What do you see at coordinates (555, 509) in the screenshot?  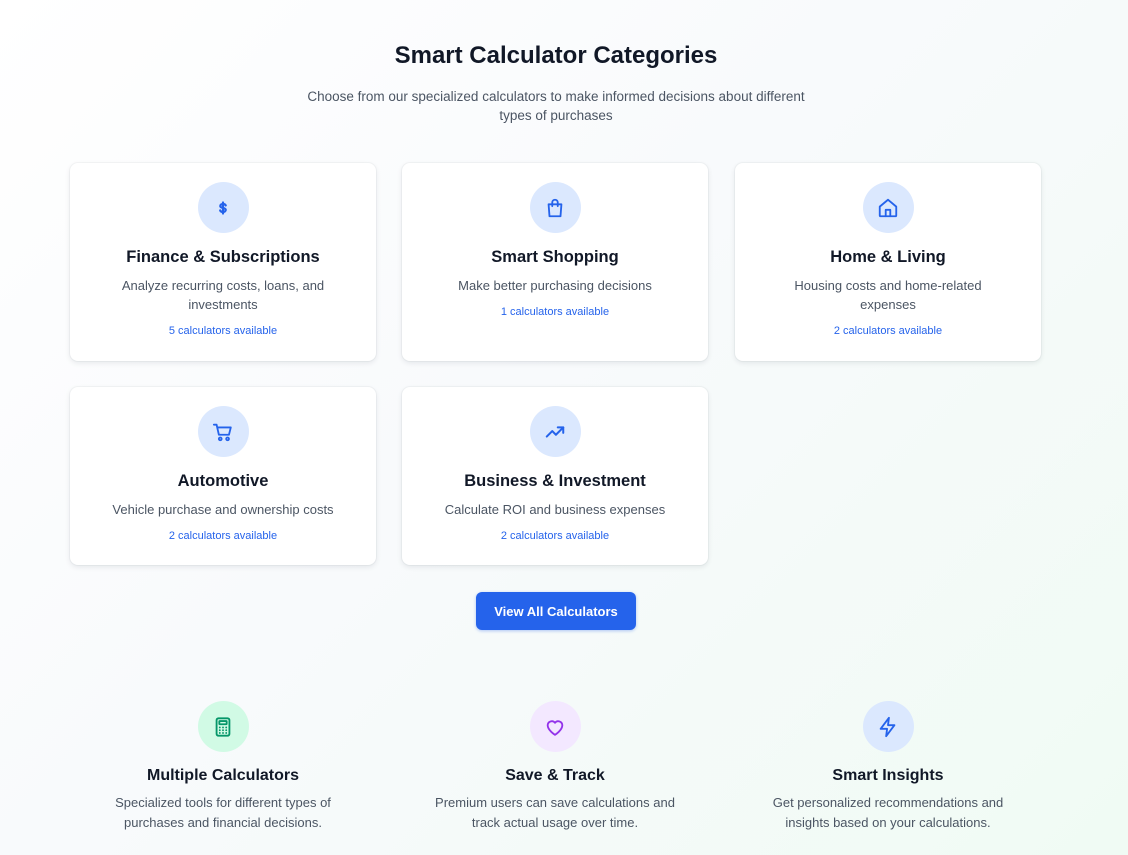 I see `category-description: Calculate ROI and business expenses` at bounding box center [555, 509].